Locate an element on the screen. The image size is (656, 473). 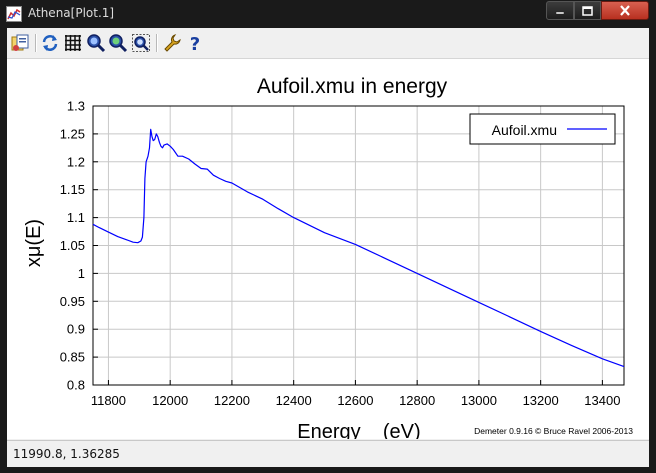
close-icon is located at coordinates (625, 10).